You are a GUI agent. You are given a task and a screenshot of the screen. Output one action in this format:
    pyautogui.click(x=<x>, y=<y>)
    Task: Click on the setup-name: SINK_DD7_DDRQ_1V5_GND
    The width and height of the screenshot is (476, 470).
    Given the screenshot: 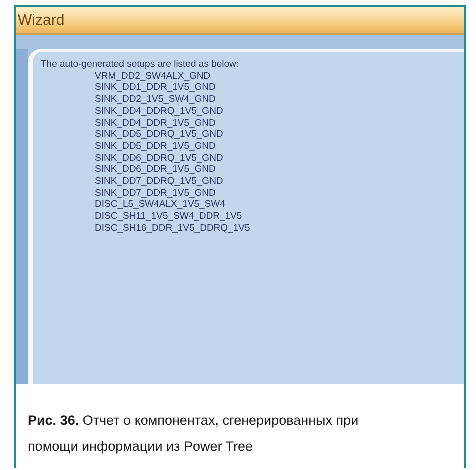 What is the action you would take?
    pyautogui.click(x=159, y=182)
    